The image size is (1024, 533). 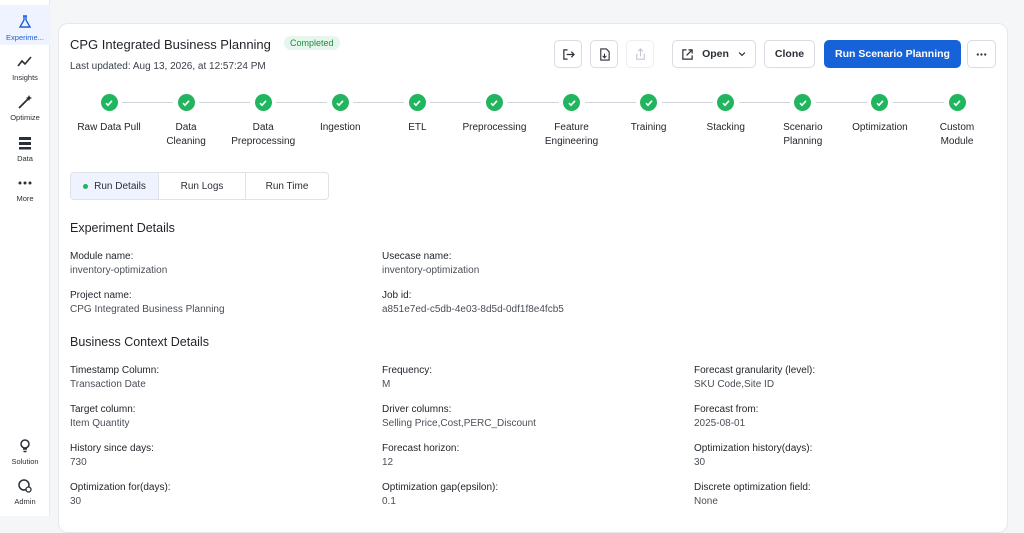 What do you see at coordinates (147, 309) in the screenshot?
I see `field-value: CPG Integrated Business Planning` at bounding box center [147, 309].